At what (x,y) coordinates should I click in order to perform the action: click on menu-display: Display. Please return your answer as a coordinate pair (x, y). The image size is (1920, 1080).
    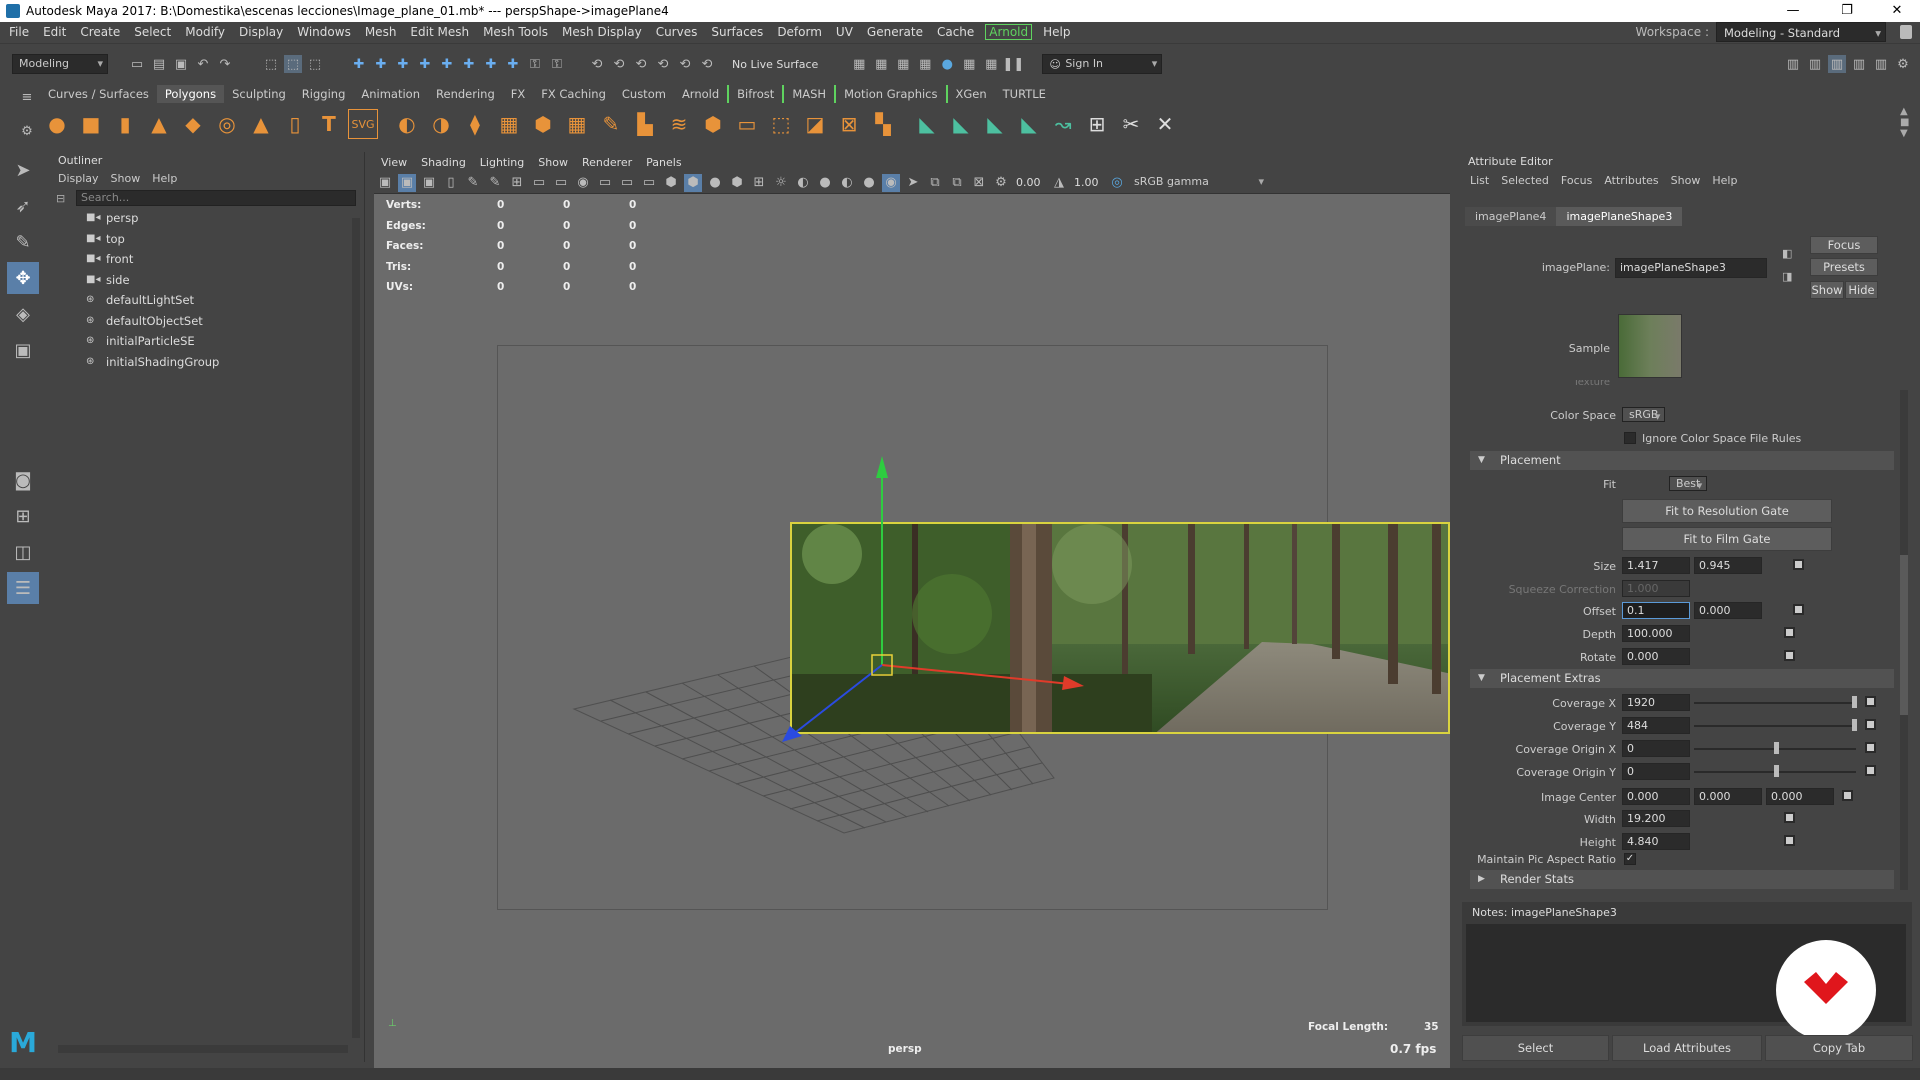
    Looking at the image, I should click on (261, 32).